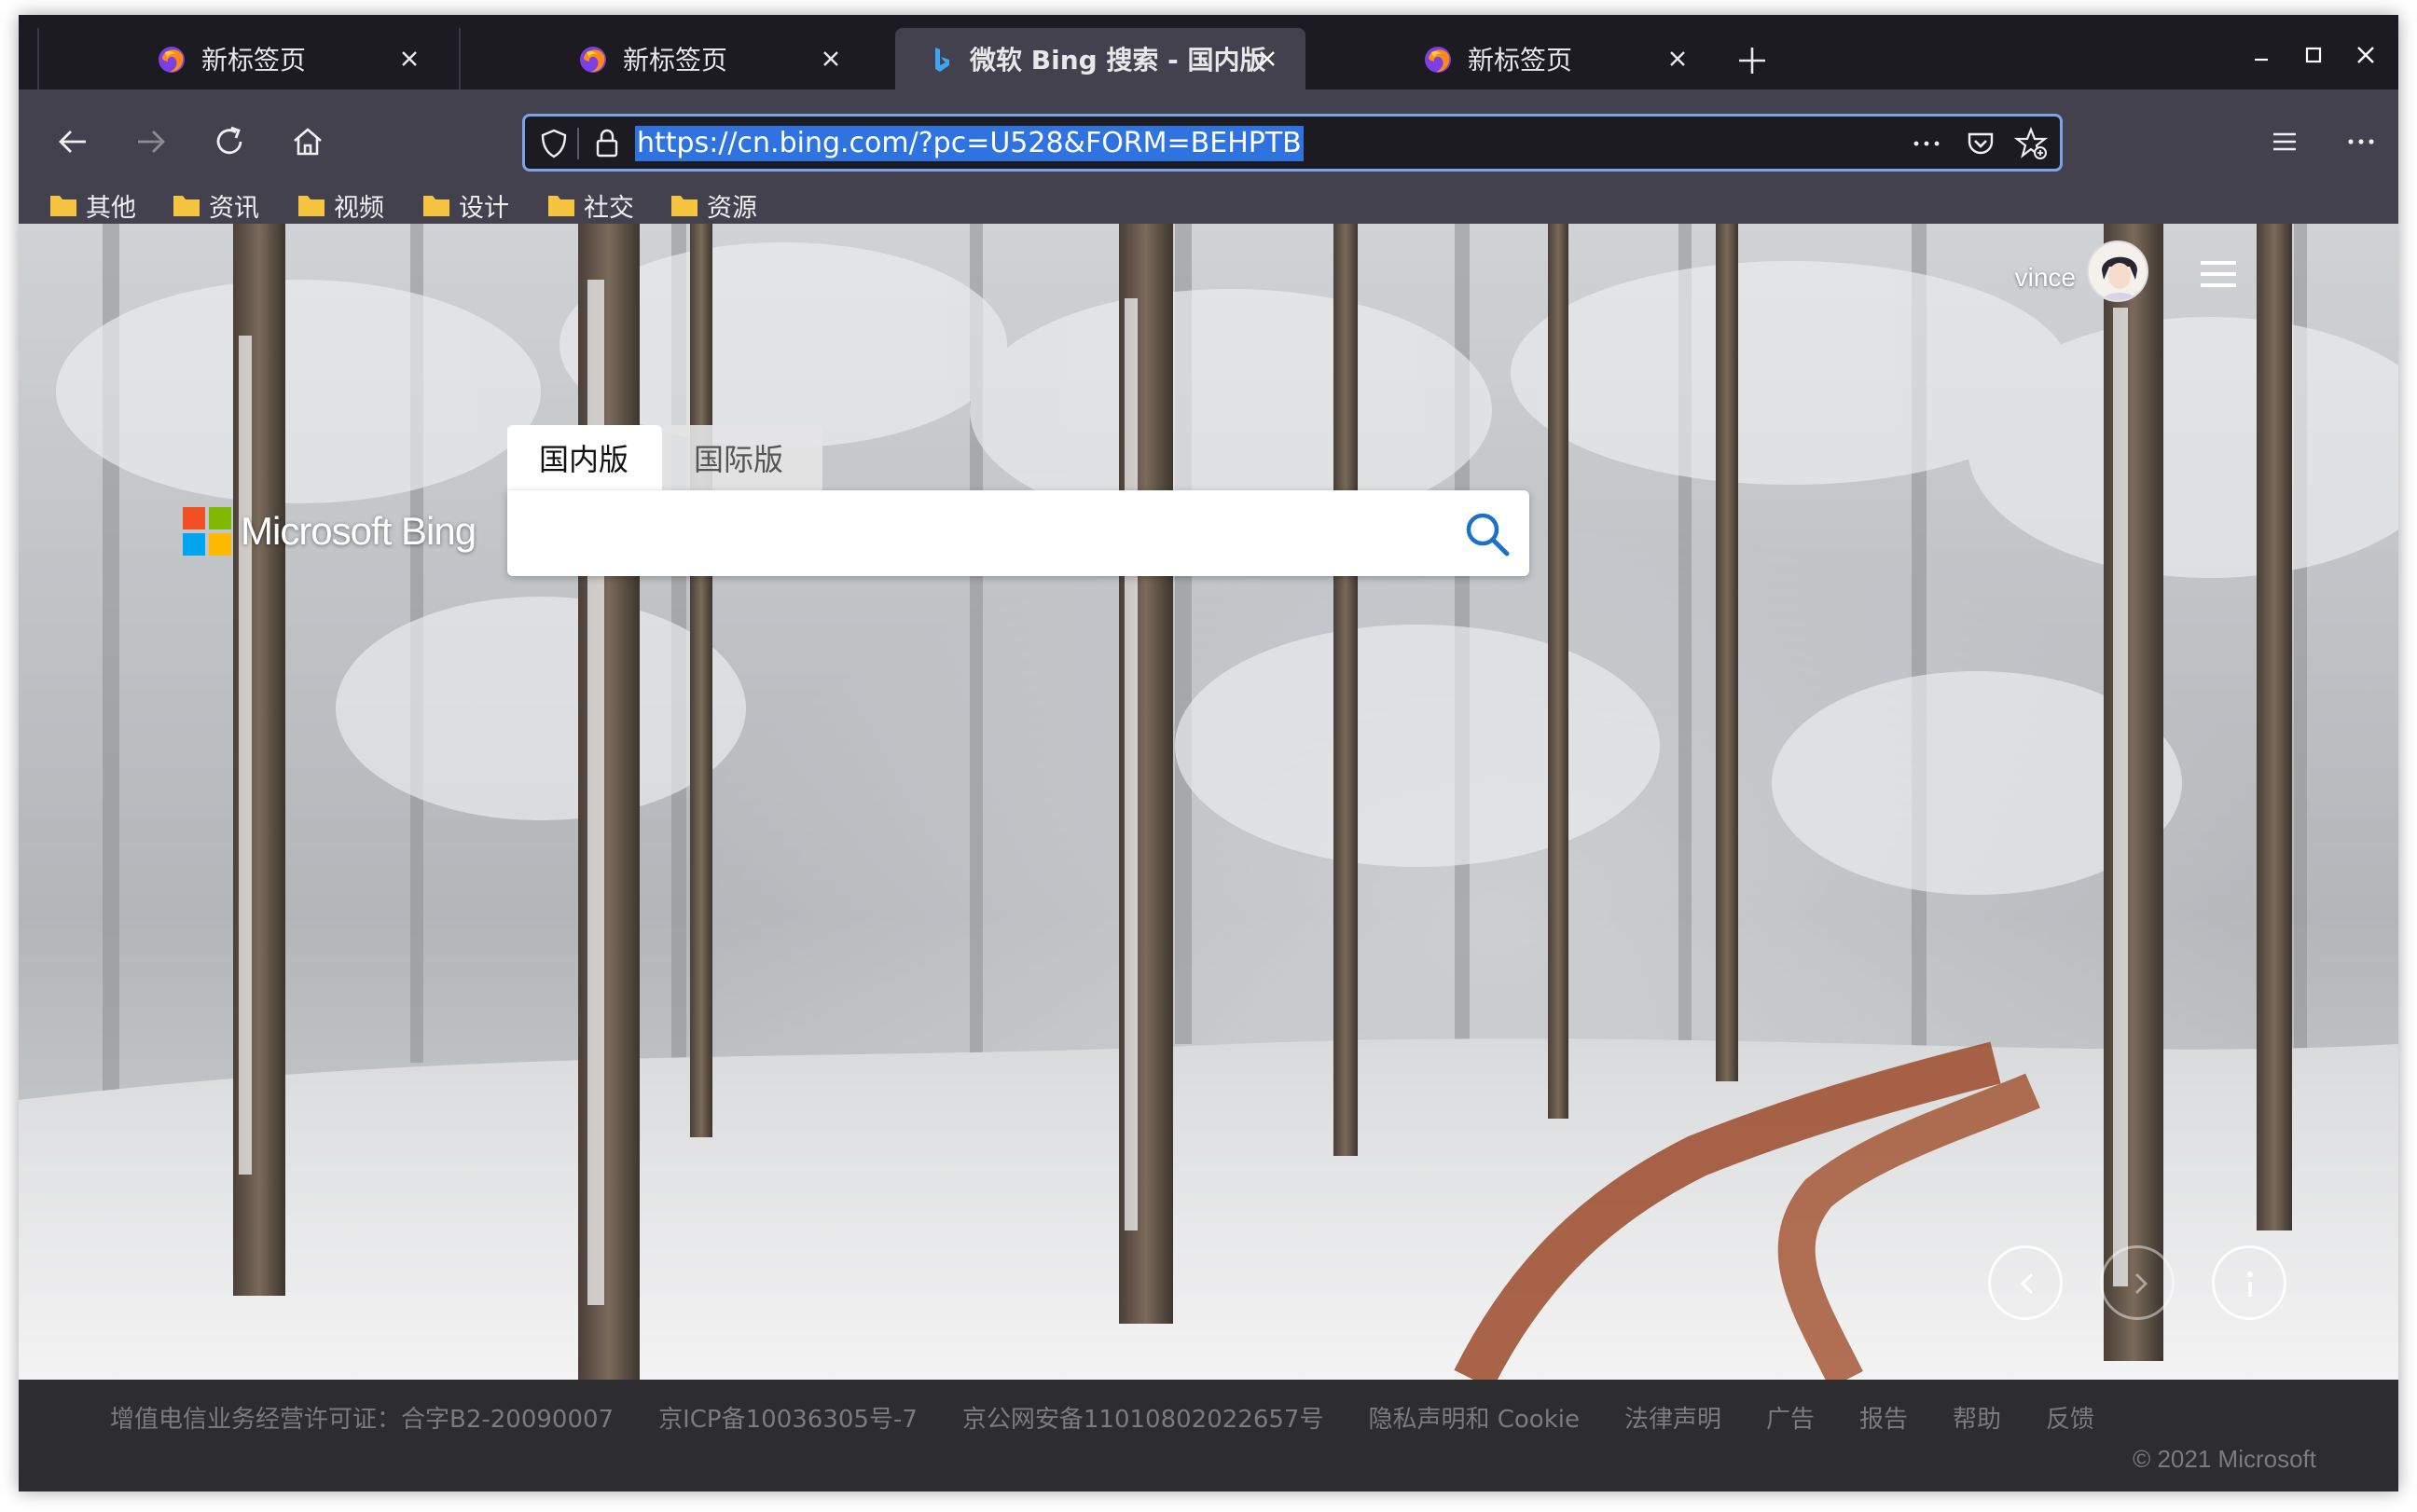 This screenshot has height=1512, width=2417. I want to click on footer-link-license: 增值电信业务经营许可证：合字B2-20090007, so click(362, 1417).